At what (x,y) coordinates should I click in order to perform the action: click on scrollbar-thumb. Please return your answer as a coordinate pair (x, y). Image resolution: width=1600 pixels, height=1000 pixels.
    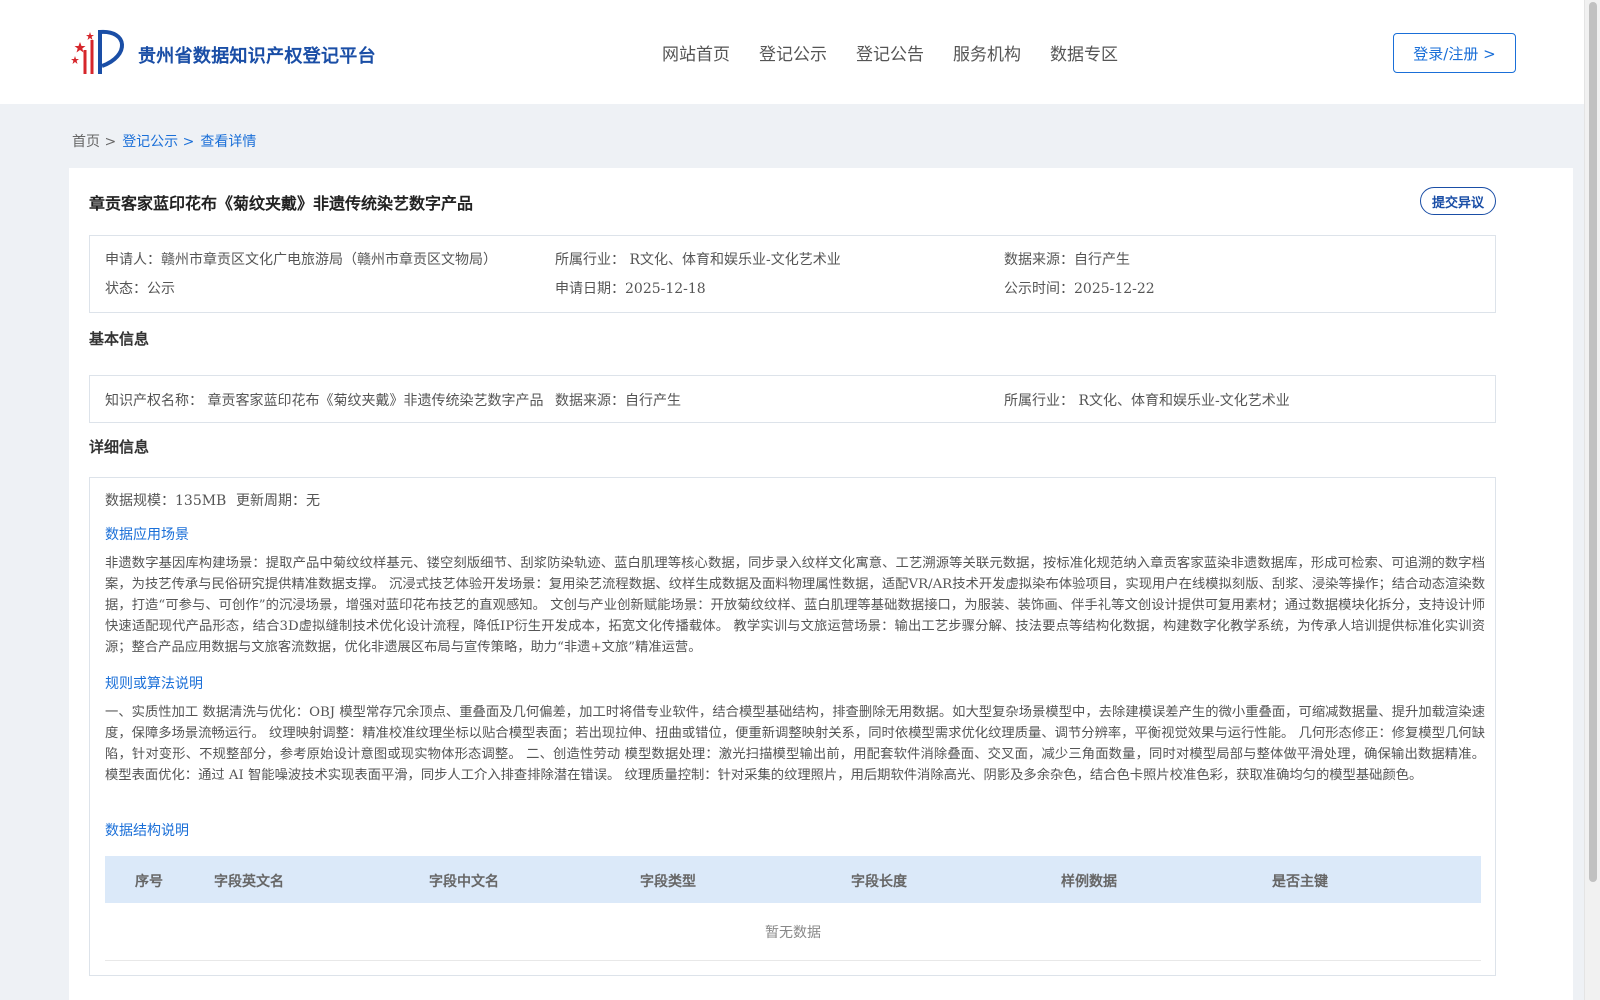
    Looking at the image, I should click on (1593, 442).